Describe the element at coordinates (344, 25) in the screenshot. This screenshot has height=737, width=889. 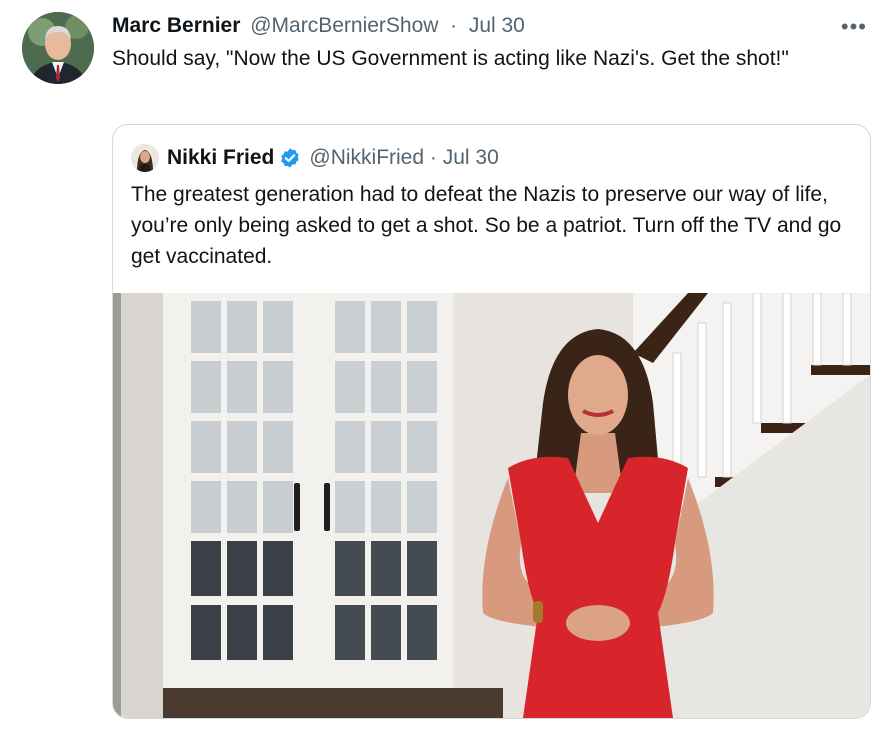
I see `author-handle: @MarcBernierShow` at that location.